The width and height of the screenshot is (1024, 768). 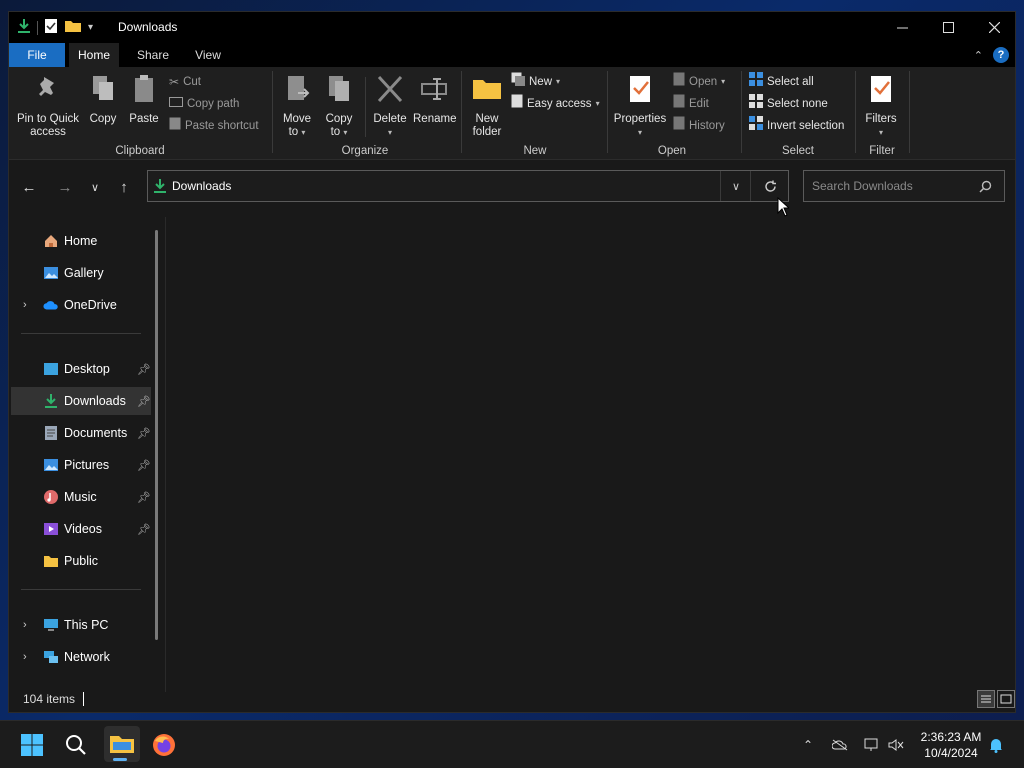 What do you see at coordinates (214, 126) in the screenshot?
I see `paste-shortcut-button: Paste shortcut` at bounding box center [214, 126].